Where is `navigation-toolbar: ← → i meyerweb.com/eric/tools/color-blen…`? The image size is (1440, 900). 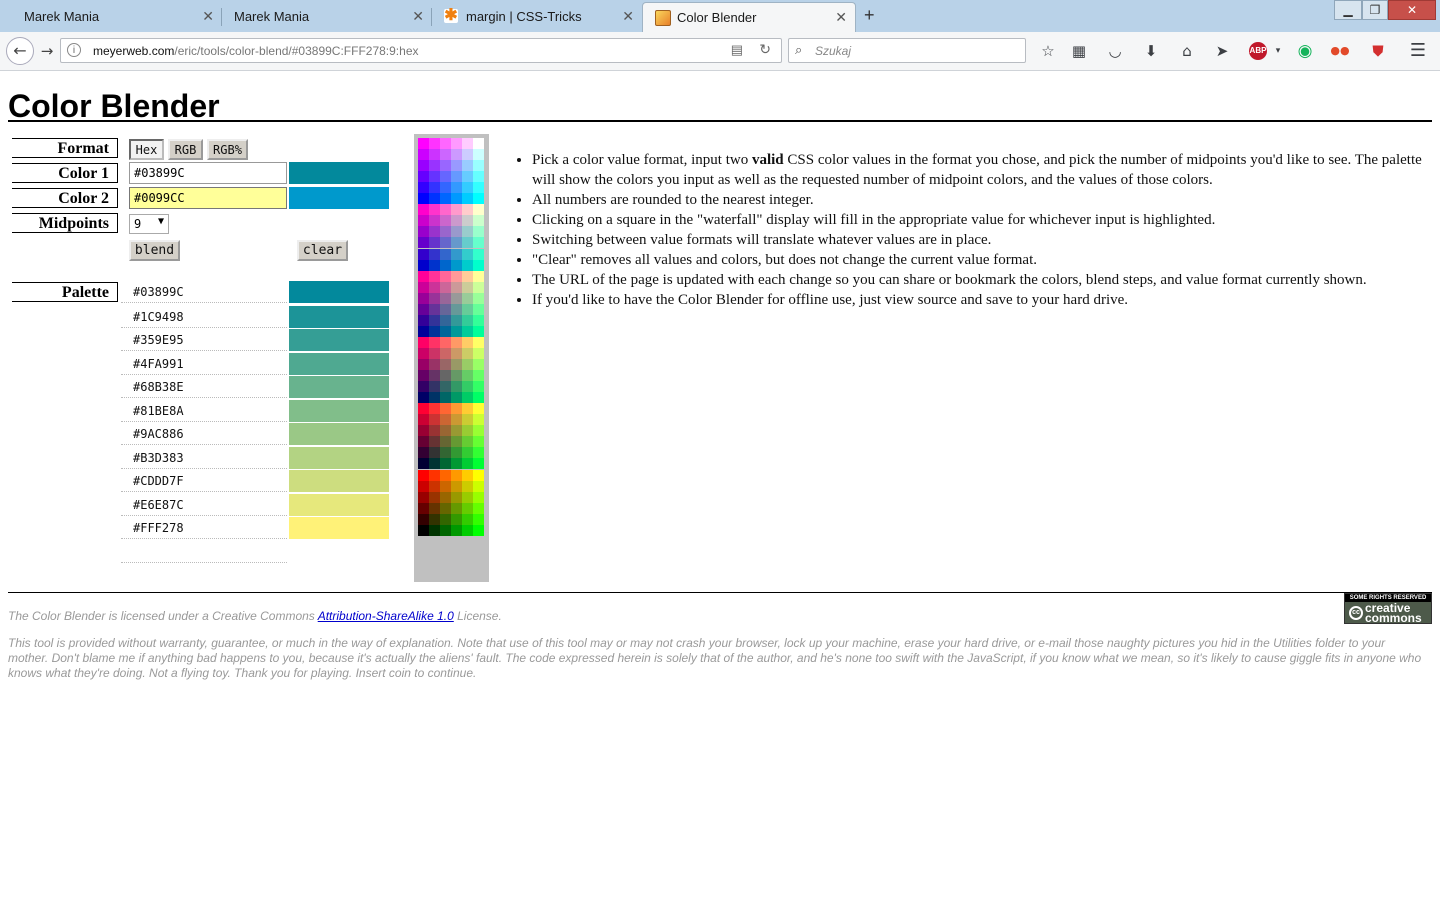 navigation-toolbar: ← → i meyerweb.com/eric/tools/color-blen… is located at coordinates (720, 51).